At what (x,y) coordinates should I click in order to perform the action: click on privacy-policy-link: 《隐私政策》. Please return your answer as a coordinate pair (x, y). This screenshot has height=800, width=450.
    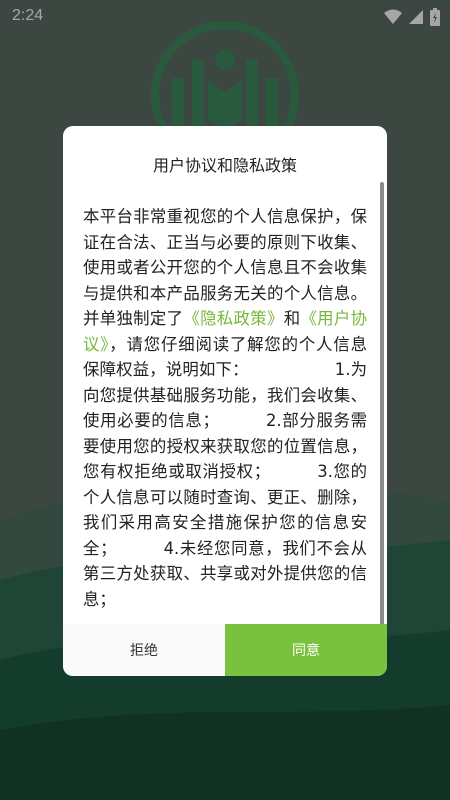
    Looking at the image, I should click on (233, 318).